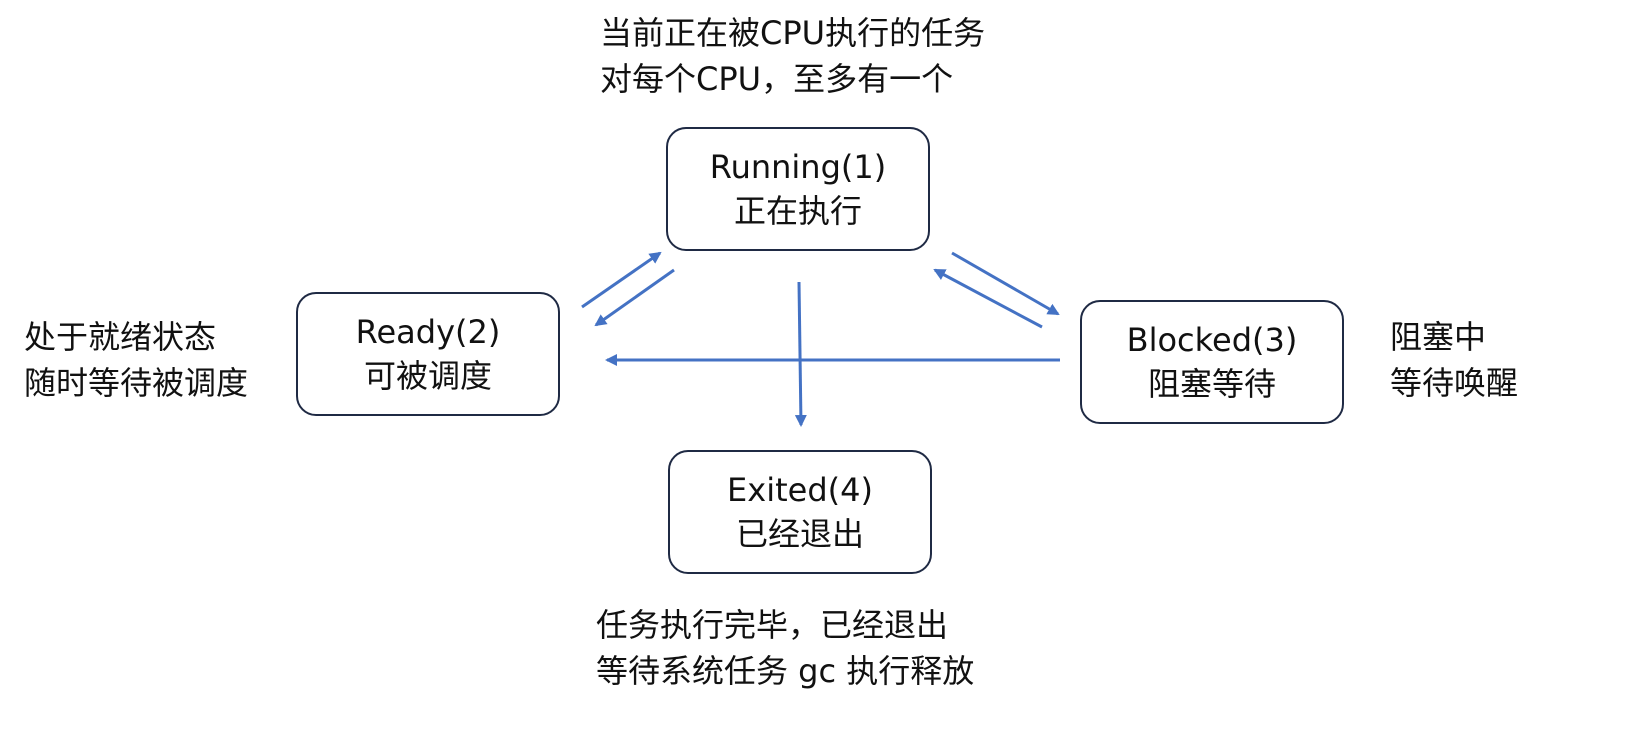 This screenshot has height=742, width=1637. I want to click on state-running: Running(1) 正在执行, so click(798, 189).